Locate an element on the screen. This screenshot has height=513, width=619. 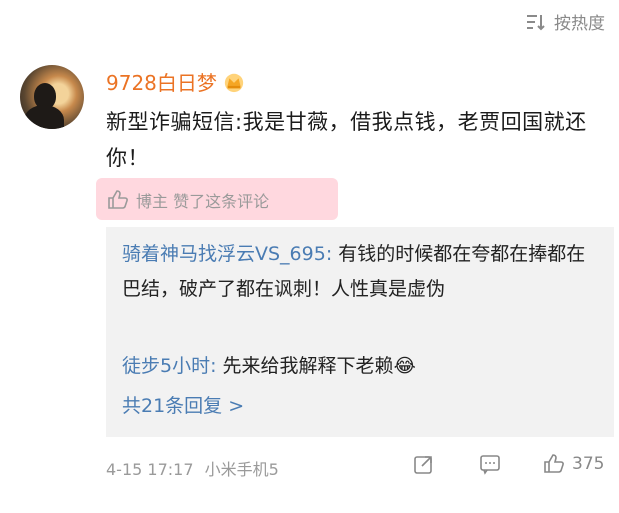
sort-icon is located at coordinates (536, 22).